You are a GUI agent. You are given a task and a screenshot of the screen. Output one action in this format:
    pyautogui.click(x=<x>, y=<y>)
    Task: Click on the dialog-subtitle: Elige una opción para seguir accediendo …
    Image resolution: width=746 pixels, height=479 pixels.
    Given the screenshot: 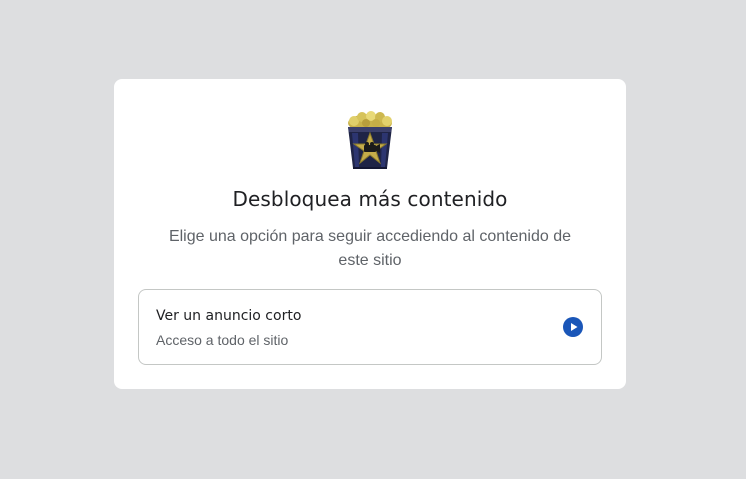 What is the action you would take?
    pyautogui.click(x=370, y=248)
    